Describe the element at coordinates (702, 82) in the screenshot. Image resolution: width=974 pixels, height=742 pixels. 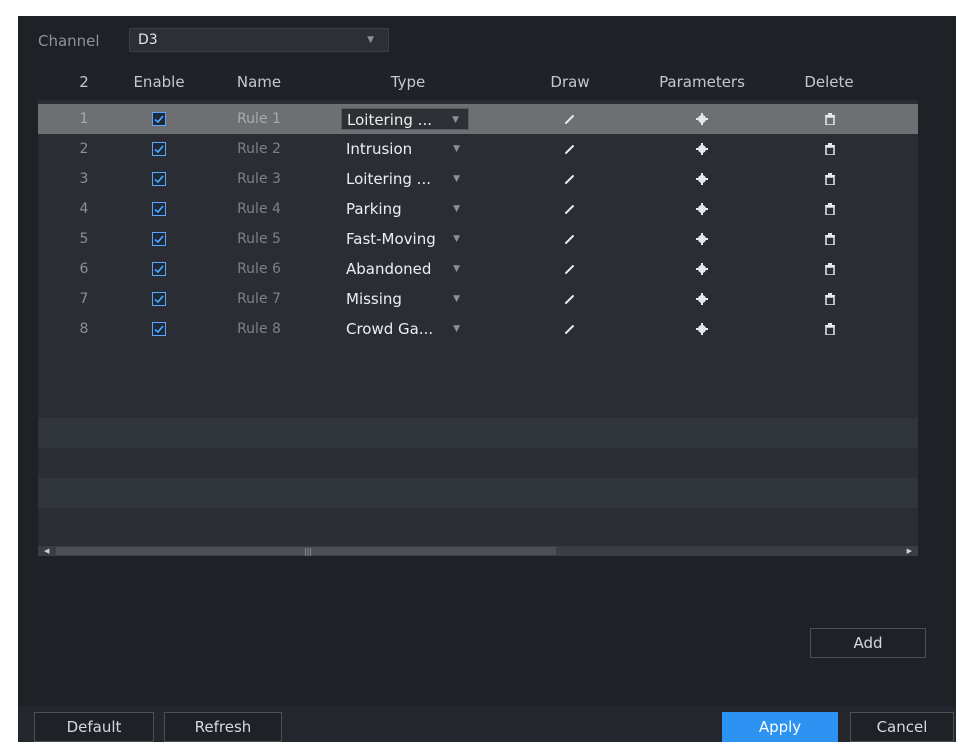
I see `header-parameters: Parameters` at that location.